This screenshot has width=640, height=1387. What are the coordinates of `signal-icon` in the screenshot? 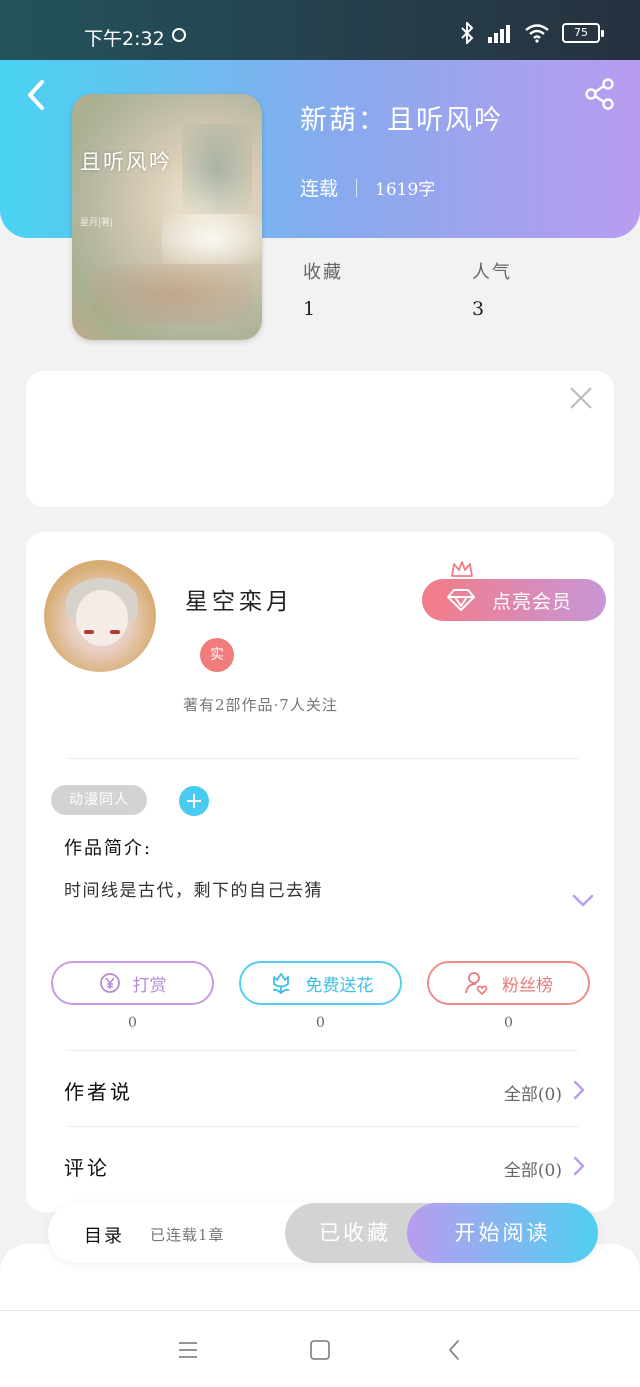 It's located at (499, 34).